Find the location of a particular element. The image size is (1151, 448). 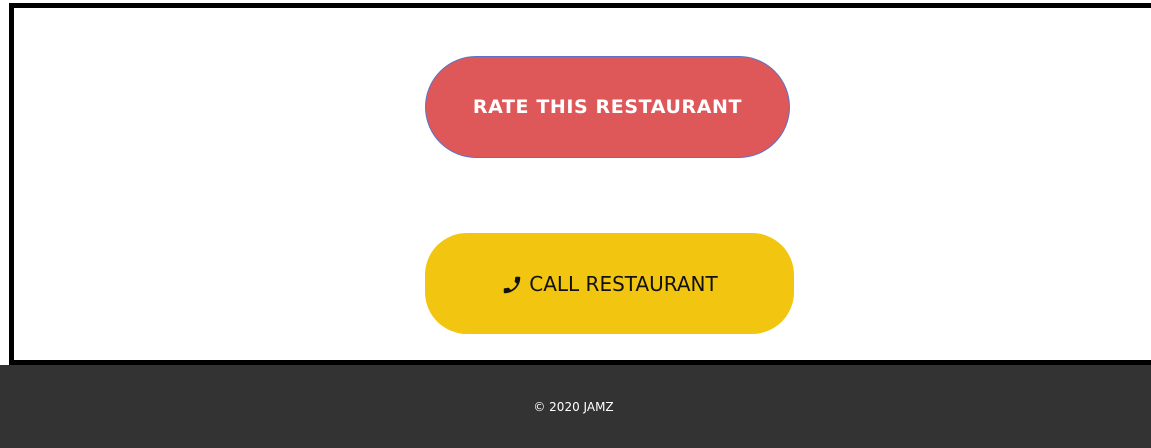

phone-icon is located at coordinates (512, 285).